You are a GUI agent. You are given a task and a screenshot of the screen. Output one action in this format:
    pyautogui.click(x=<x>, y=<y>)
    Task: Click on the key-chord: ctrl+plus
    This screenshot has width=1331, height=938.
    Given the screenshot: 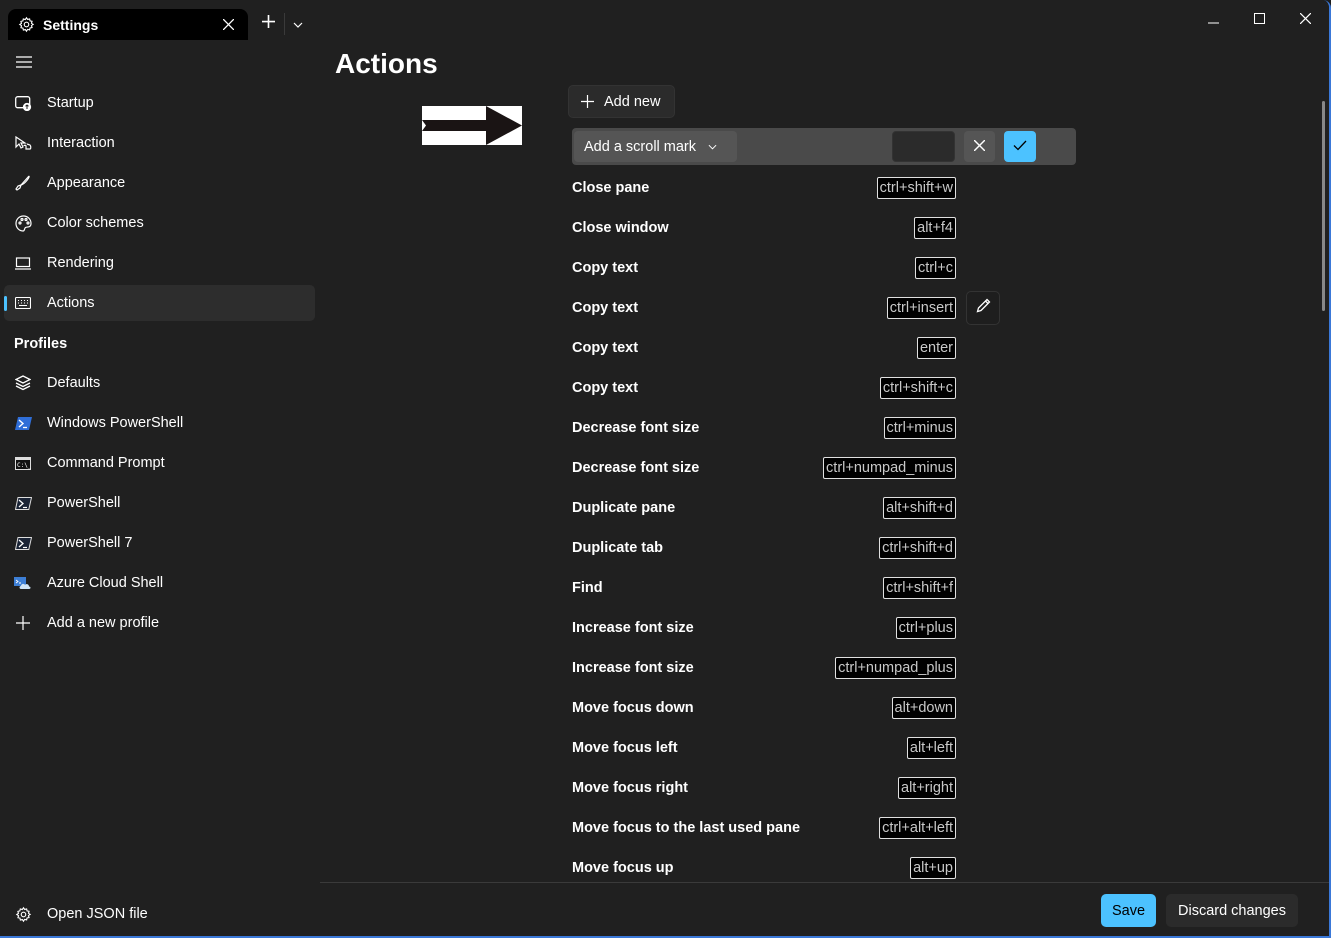 What is the action you would take?
    pyautogui.click(x=925, y=628)
    